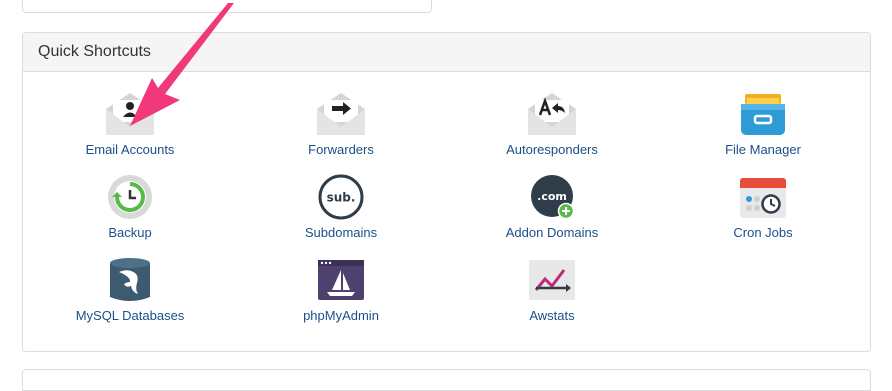 This screenshot has height=391, width=892. I want to click on email-accounts-icon, so click(130, 114).